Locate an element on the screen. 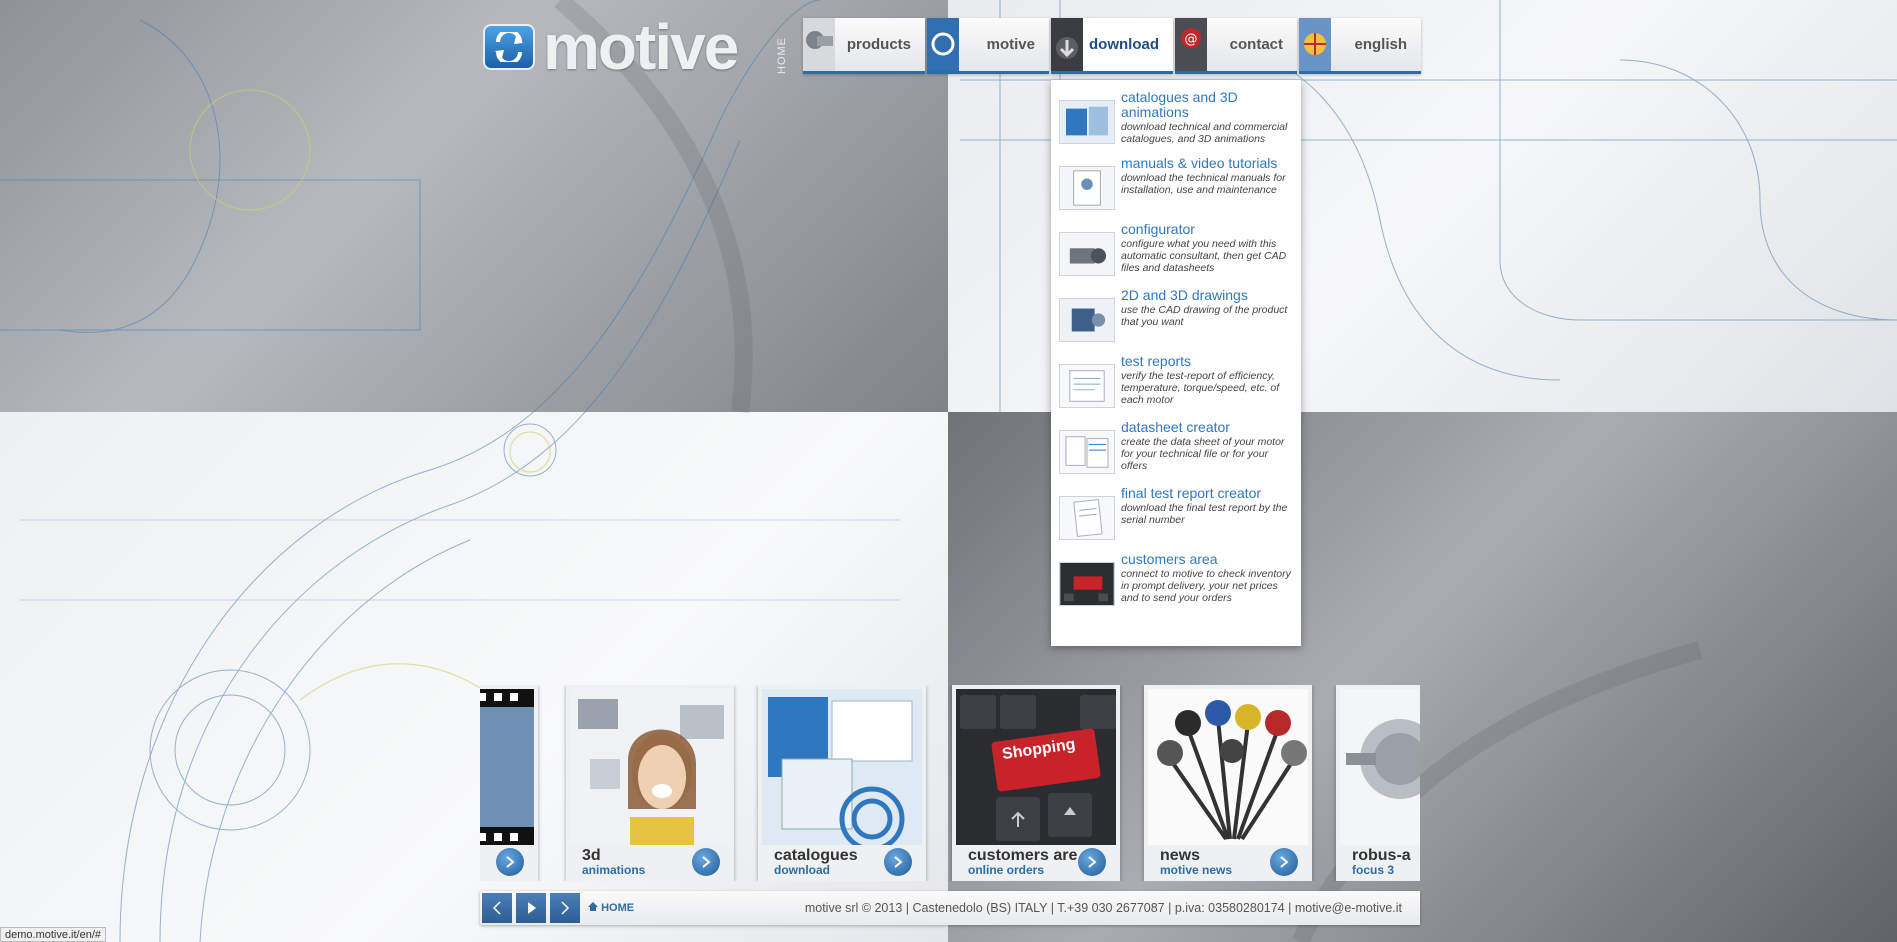 The height and width of the screenshot is (942, 1897). nav-contact-label: contact is located at coordinates (1256, 44).